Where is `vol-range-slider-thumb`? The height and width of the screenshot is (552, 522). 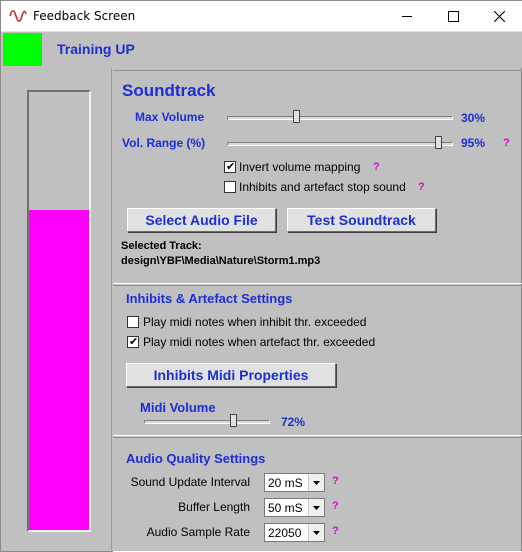 vol-range-slider-thumb is located at coordinates (439, 142).